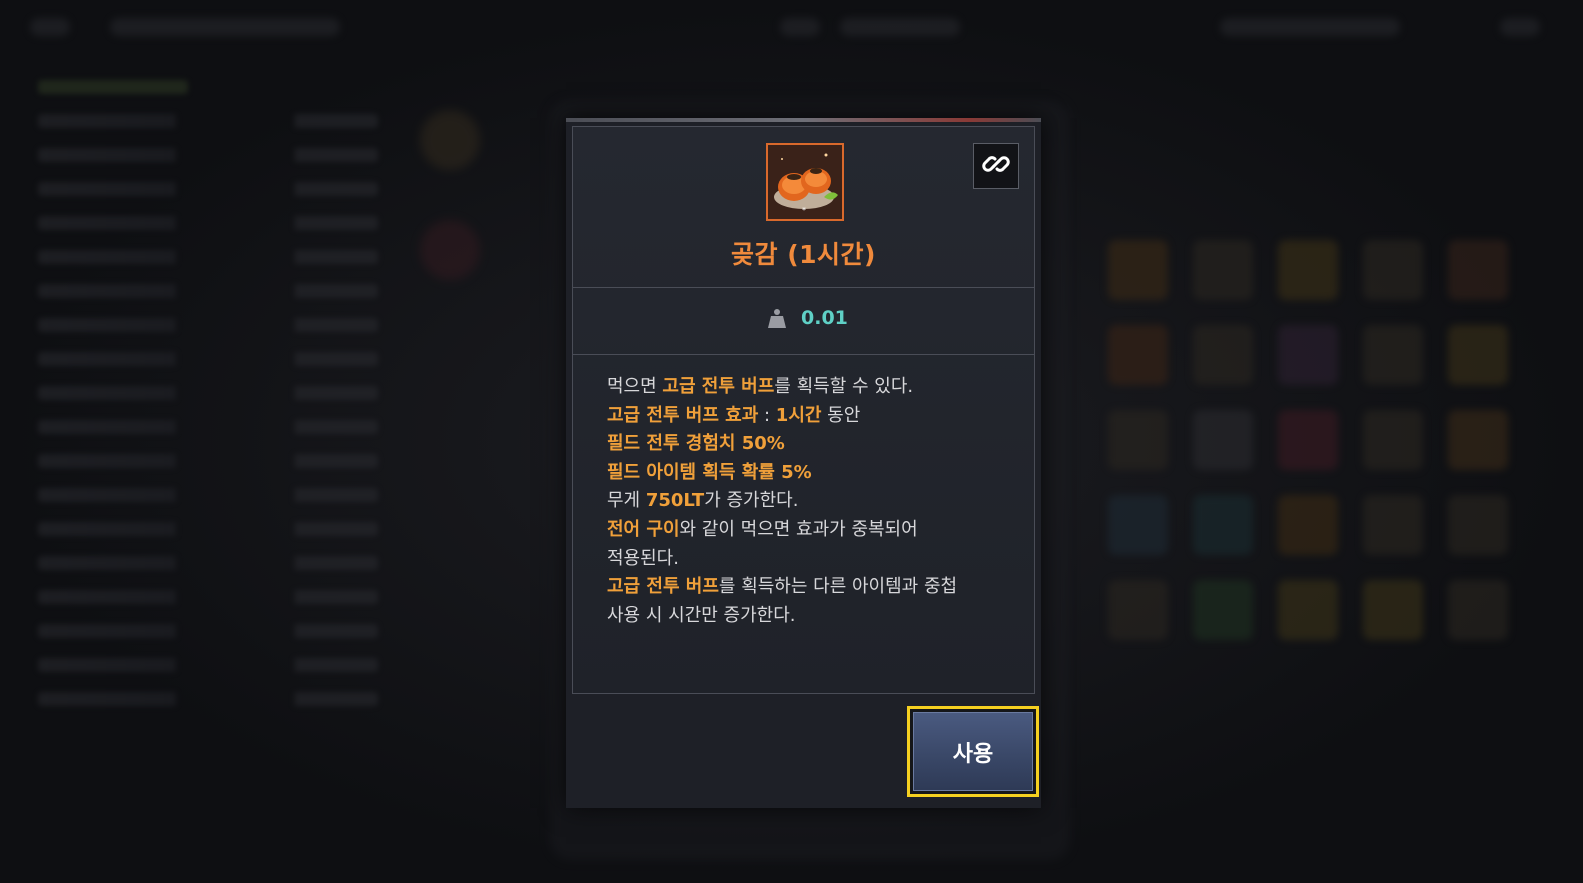 The image size is (1583, 883). Describe the element at coordinates (824, 318) in the screenshot. I see `weight-value: 0.01` at that location.